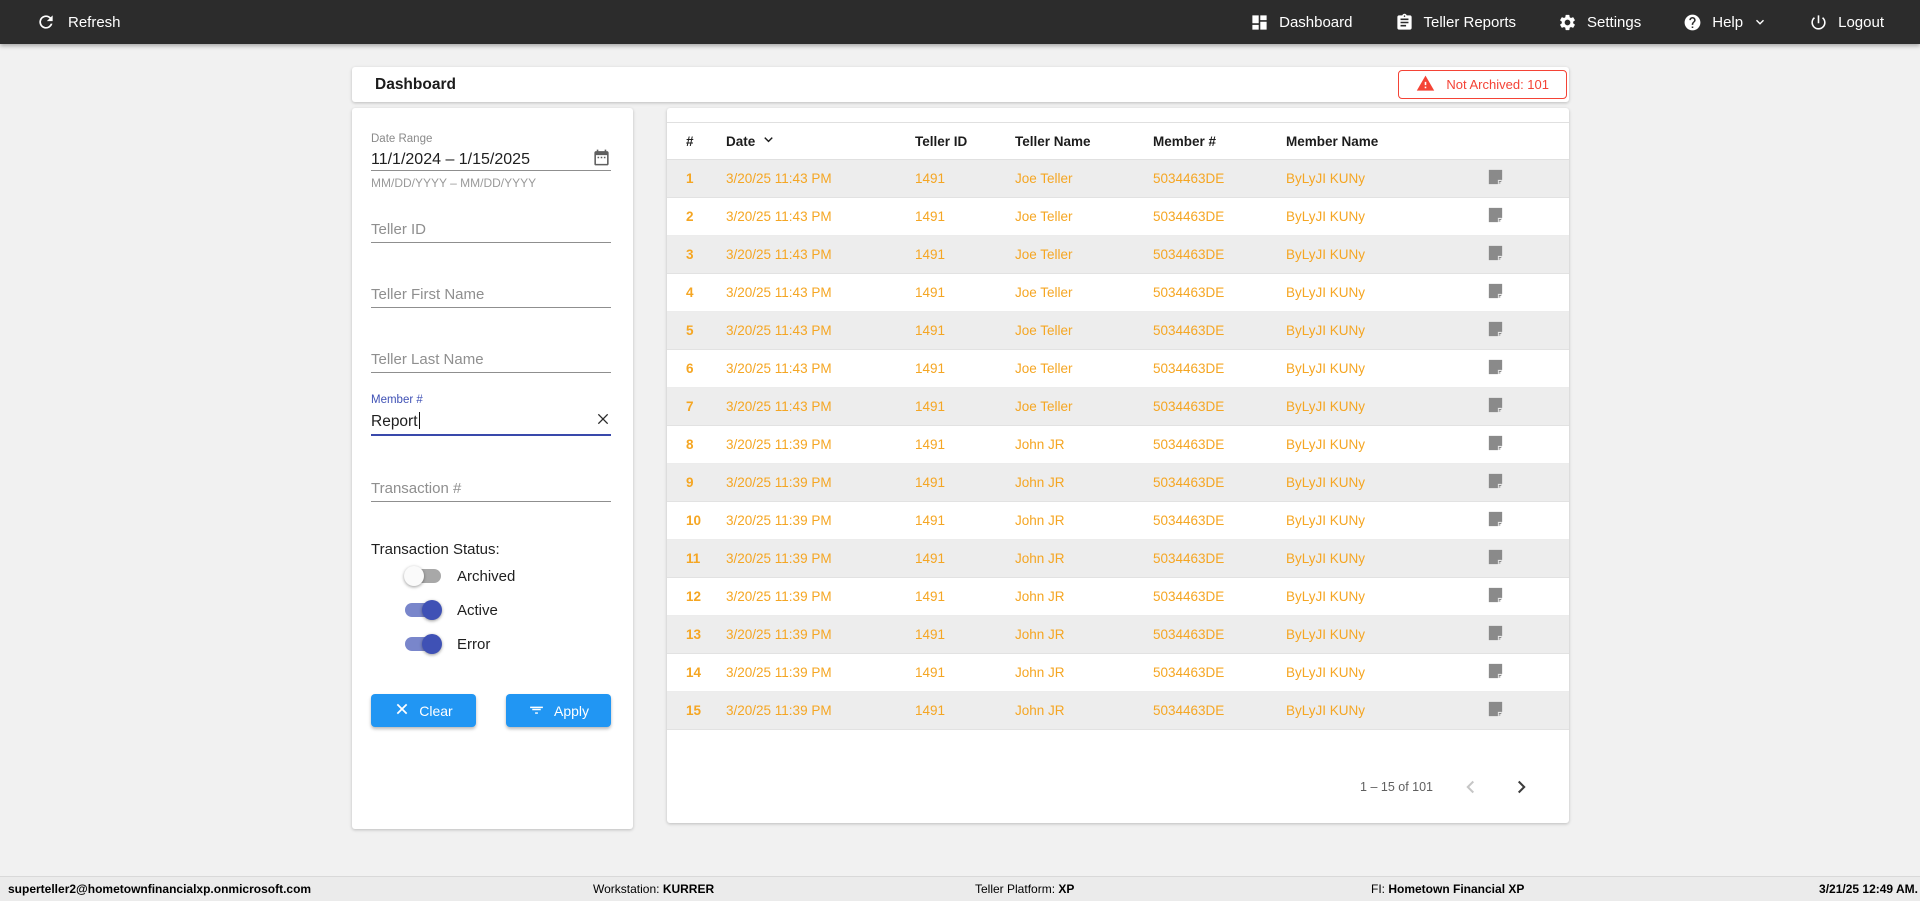 The image size is (1920, 901). What do you see at coordinates (1470, 22) in the screenshot?
I see `nav-teller-reports-label: Teller Reports` at bounding box center [1470, 22].